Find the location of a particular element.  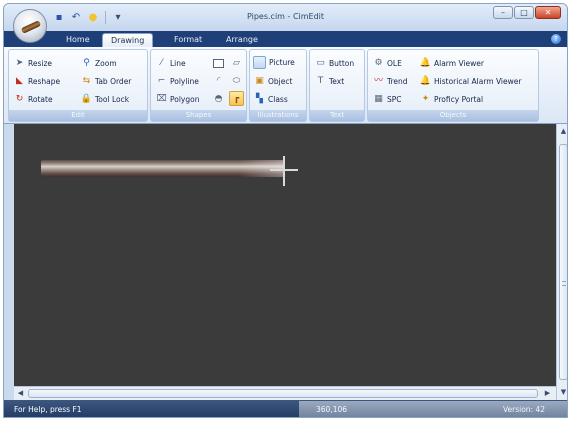

ole-button: ⚙ OLE is located at coordinates (387, 63).